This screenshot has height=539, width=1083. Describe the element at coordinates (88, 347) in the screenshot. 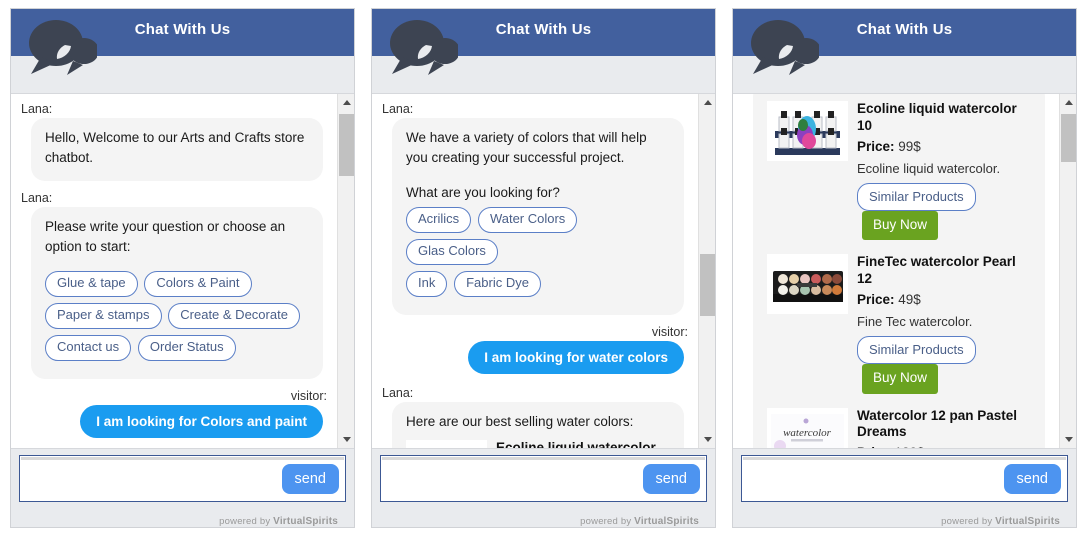

I see `option-contact-us: Contact us` at that location.